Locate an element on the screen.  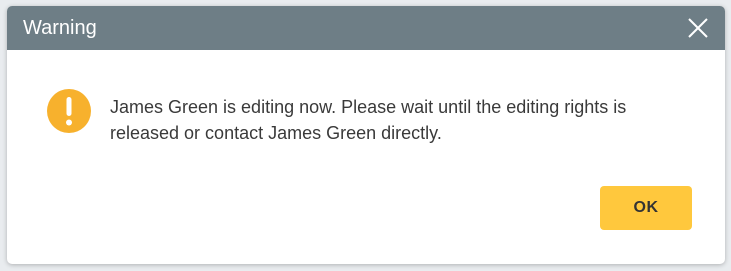
close-icon is located at coordinates (698, 28).